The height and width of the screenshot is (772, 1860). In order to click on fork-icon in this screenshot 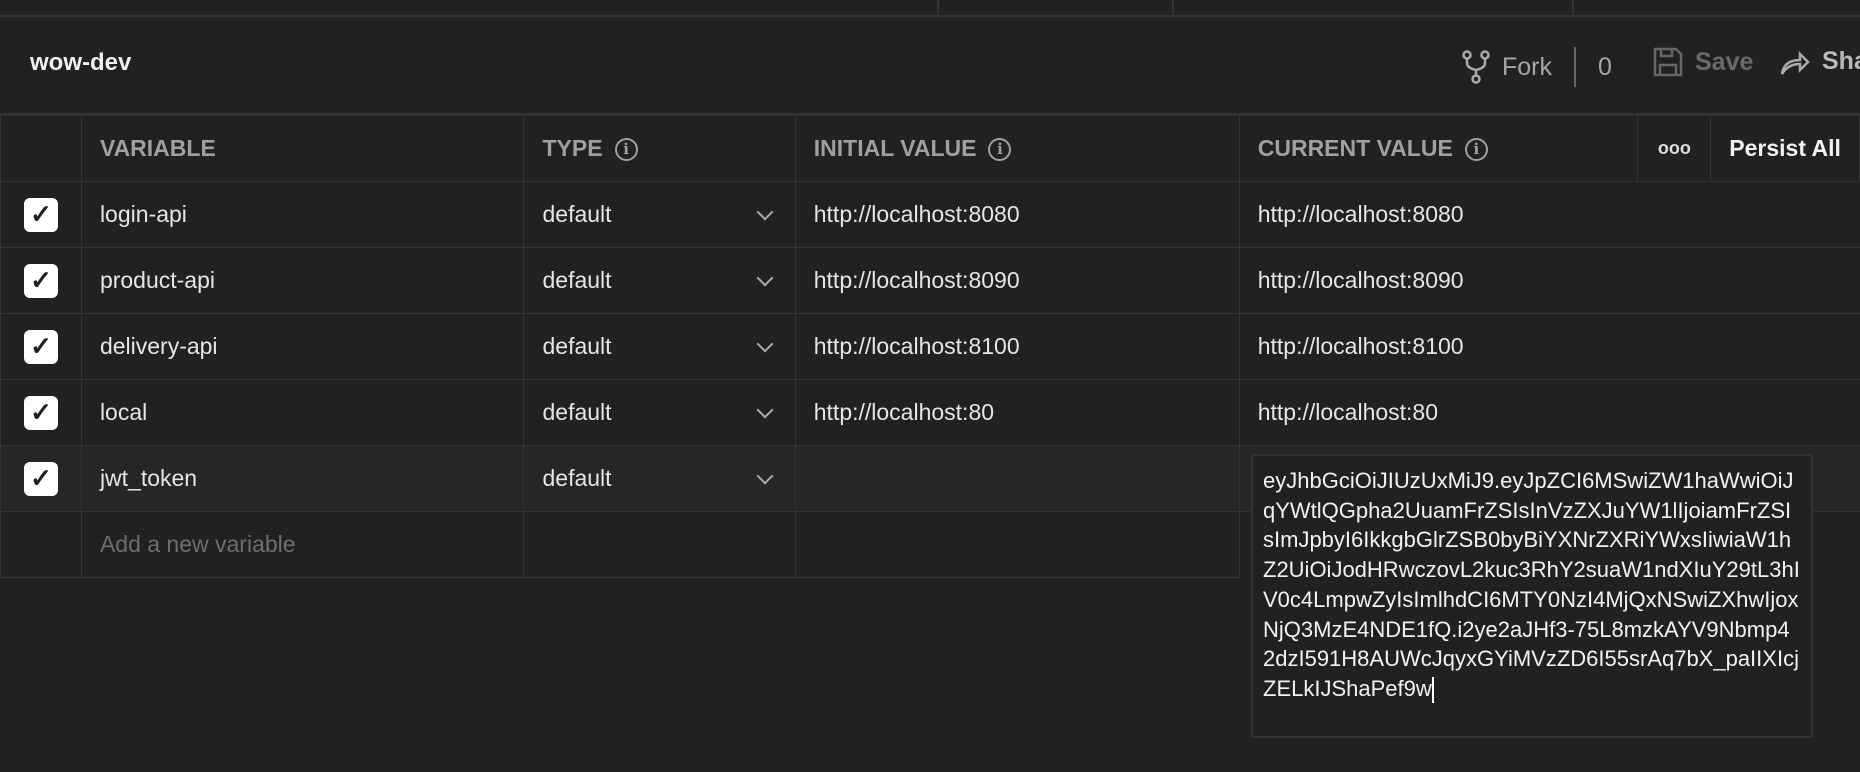, I will do `click(1476, 67)`.